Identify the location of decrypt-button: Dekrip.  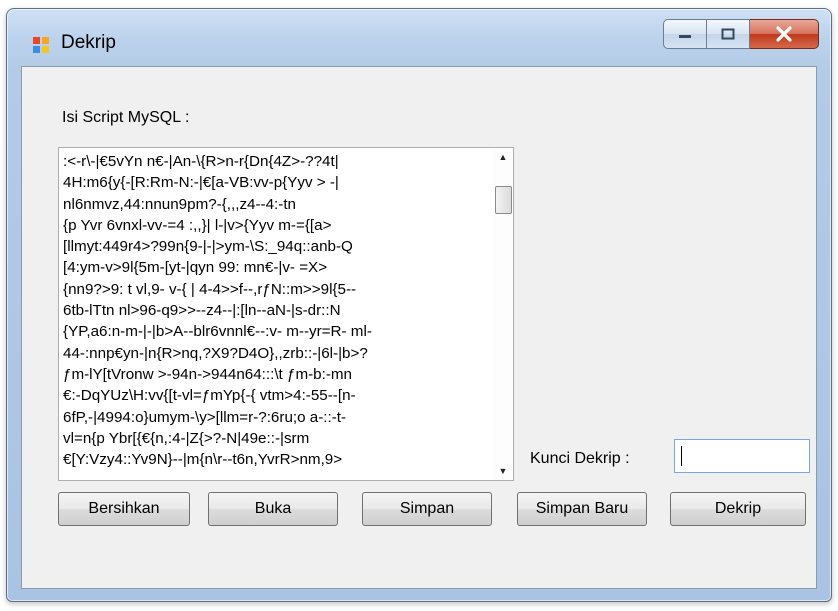
(738, 509).